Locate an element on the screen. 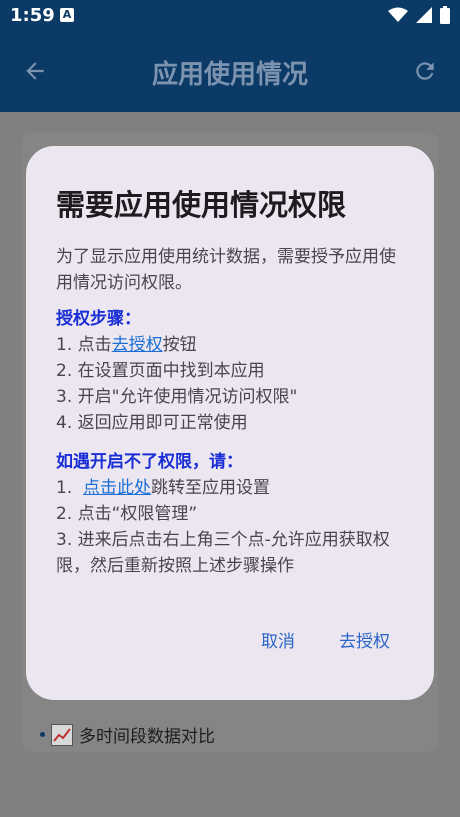 This screenshot has width=460, height=817. battery-icon is located at coordinates (445, 15).